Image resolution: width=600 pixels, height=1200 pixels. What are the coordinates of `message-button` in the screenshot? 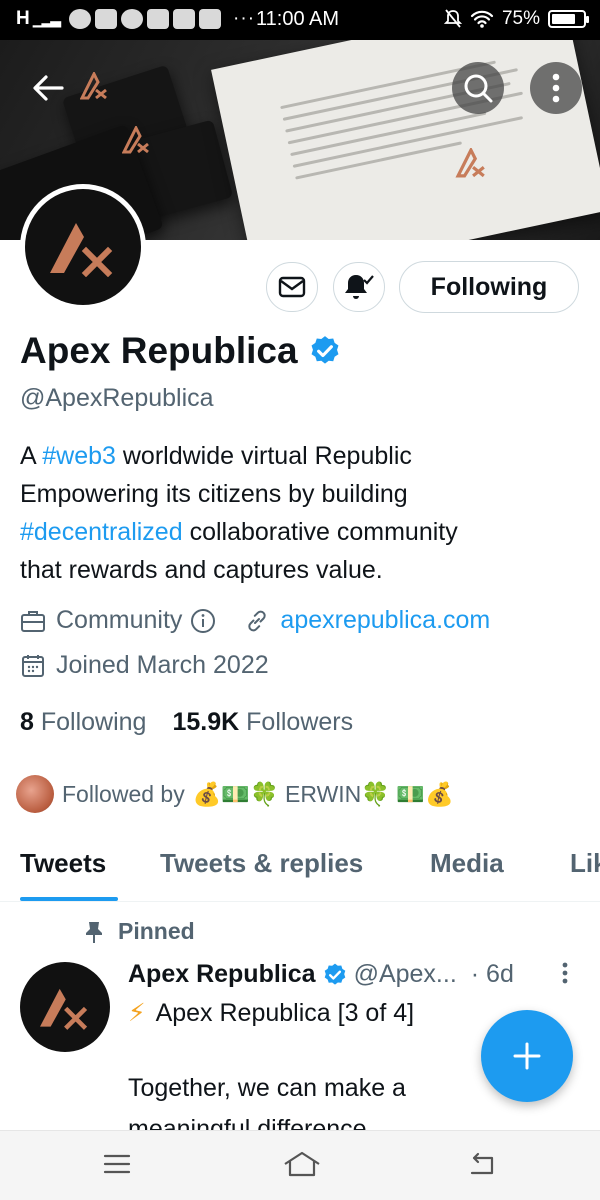 It's located at (292, 287).